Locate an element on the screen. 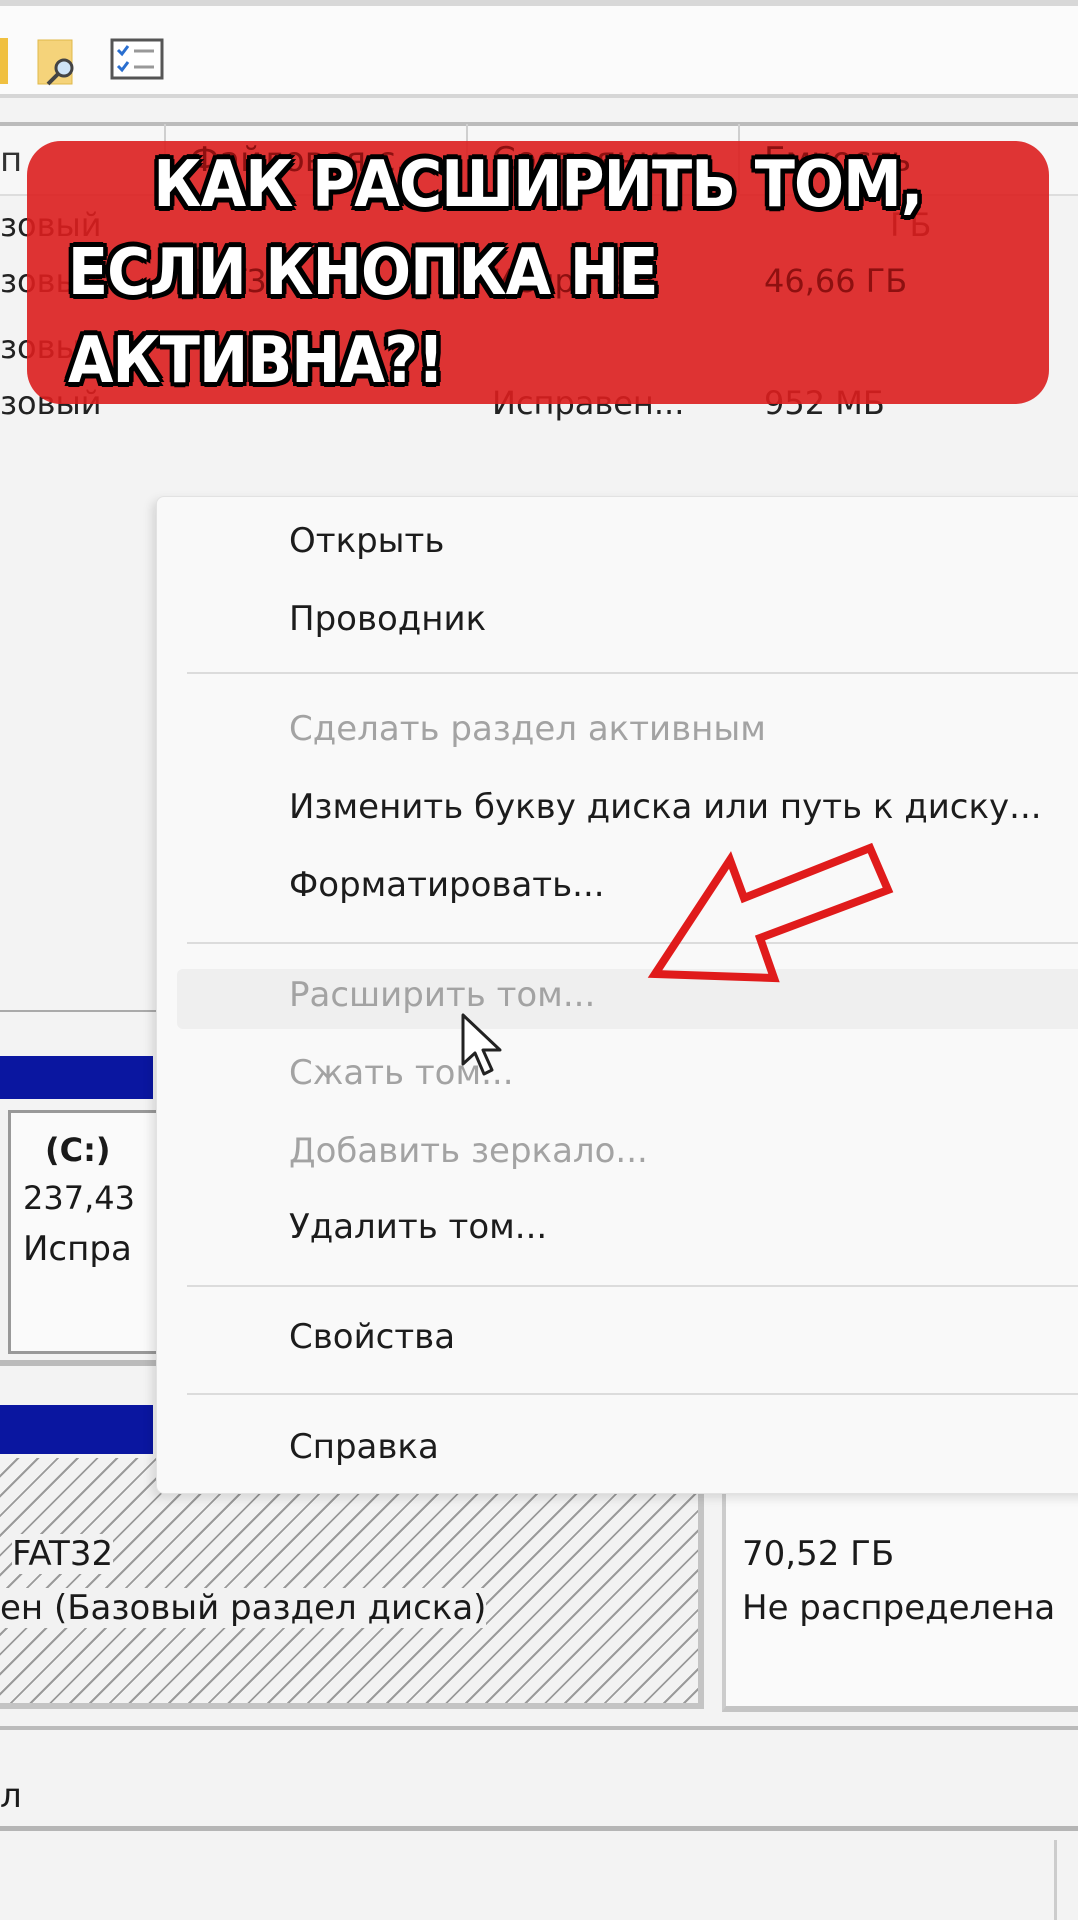 The height and width of the screenshot is (1920, 1078). checklist-icon is located at coordinates (138, 61).